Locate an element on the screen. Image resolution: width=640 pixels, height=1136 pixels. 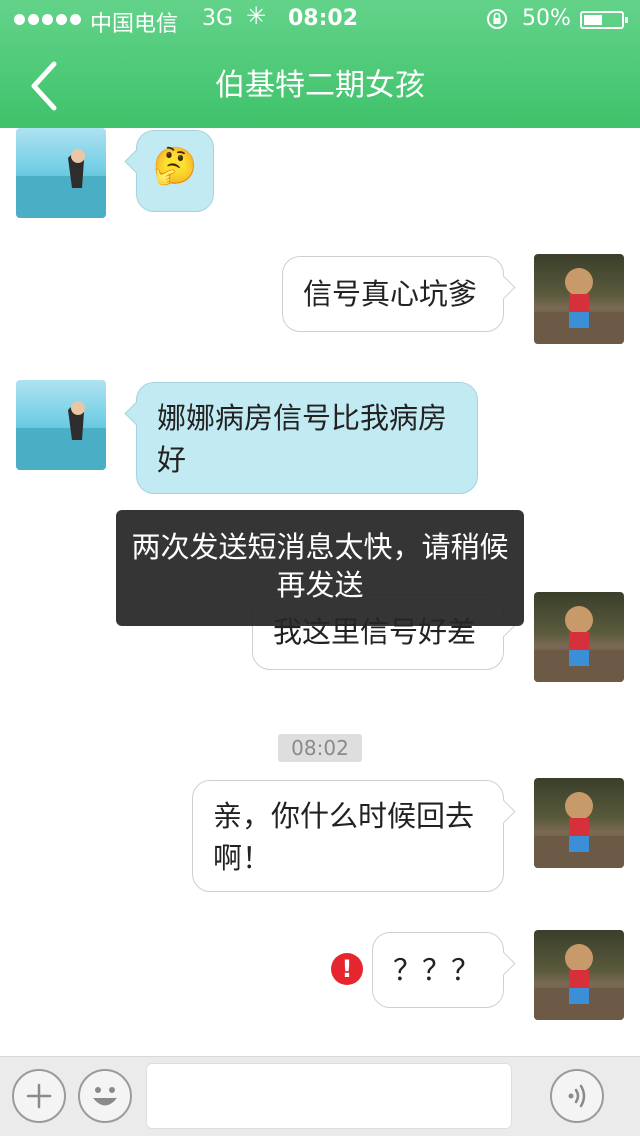
message-bubble-outgoing: 信号真心坑爹 is located at coordinates (399, 294).